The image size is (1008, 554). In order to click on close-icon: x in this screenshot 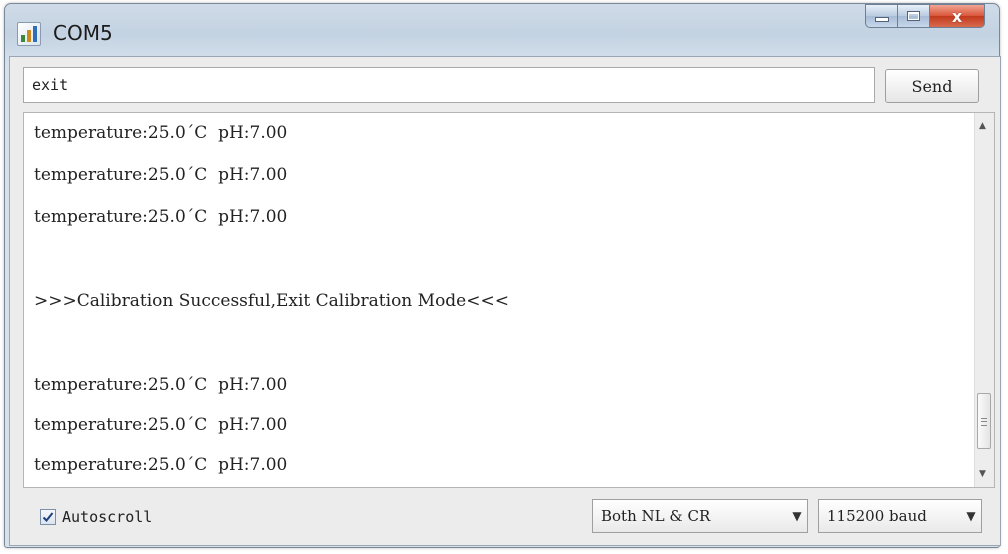, I will do `click(957, 16)`.